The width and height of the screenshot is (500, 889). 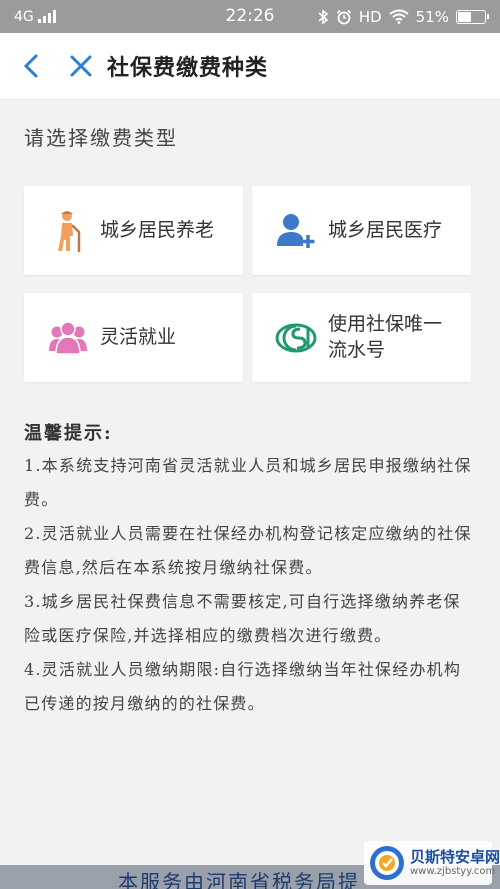 I want to click on status-right: HD 51%, so click(x=403, y=16).